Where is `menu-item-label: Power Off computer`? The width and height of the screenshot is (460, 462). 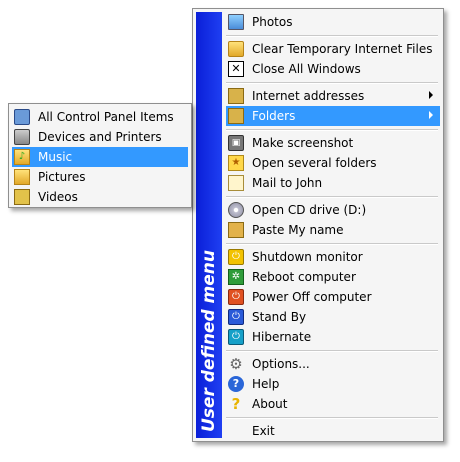
menu-item-label: Power Off computer is located at coordinates (312, 297).